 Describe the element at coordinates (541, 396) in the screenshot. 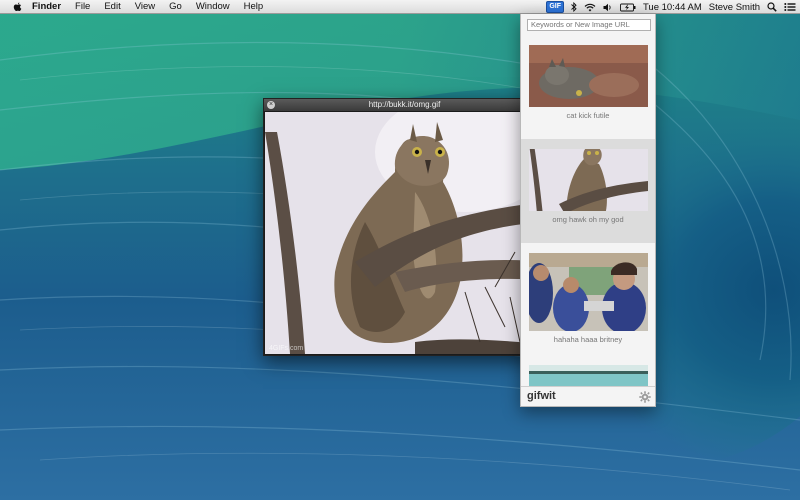

I see `gifwit-logo: gifwit` at that location.